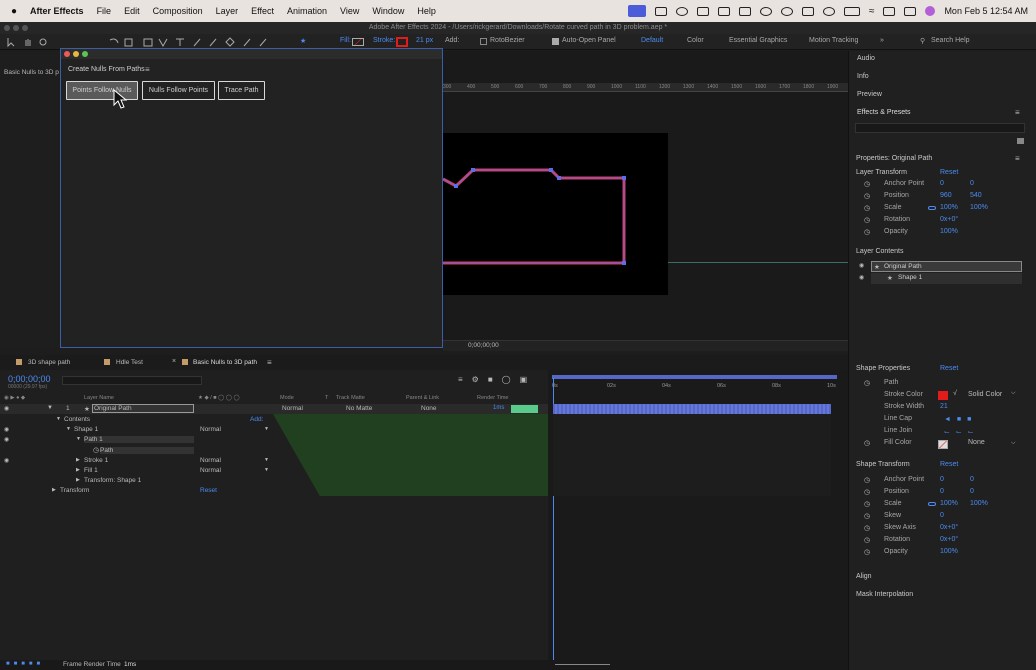  Describe the element at coordinates (147, 450) in the screenshot. I see `property-row-name: Path` at that location.